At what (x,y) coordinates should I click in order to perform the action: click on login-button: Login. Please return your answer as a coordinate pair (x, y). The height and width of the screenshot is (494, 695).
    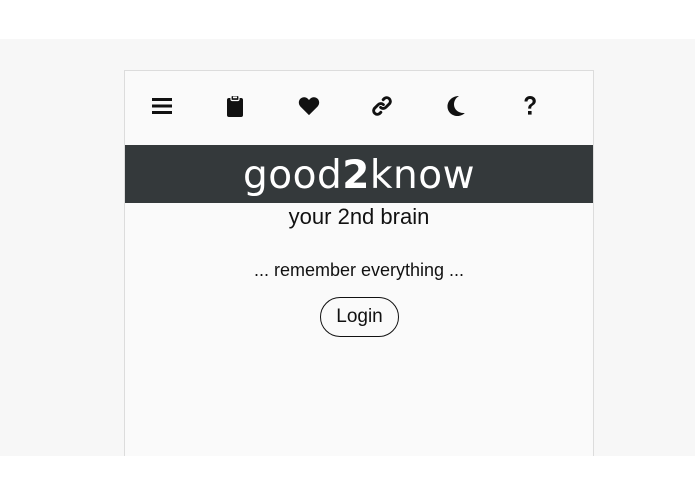
    Looking at the image, I should click on (359, 317).